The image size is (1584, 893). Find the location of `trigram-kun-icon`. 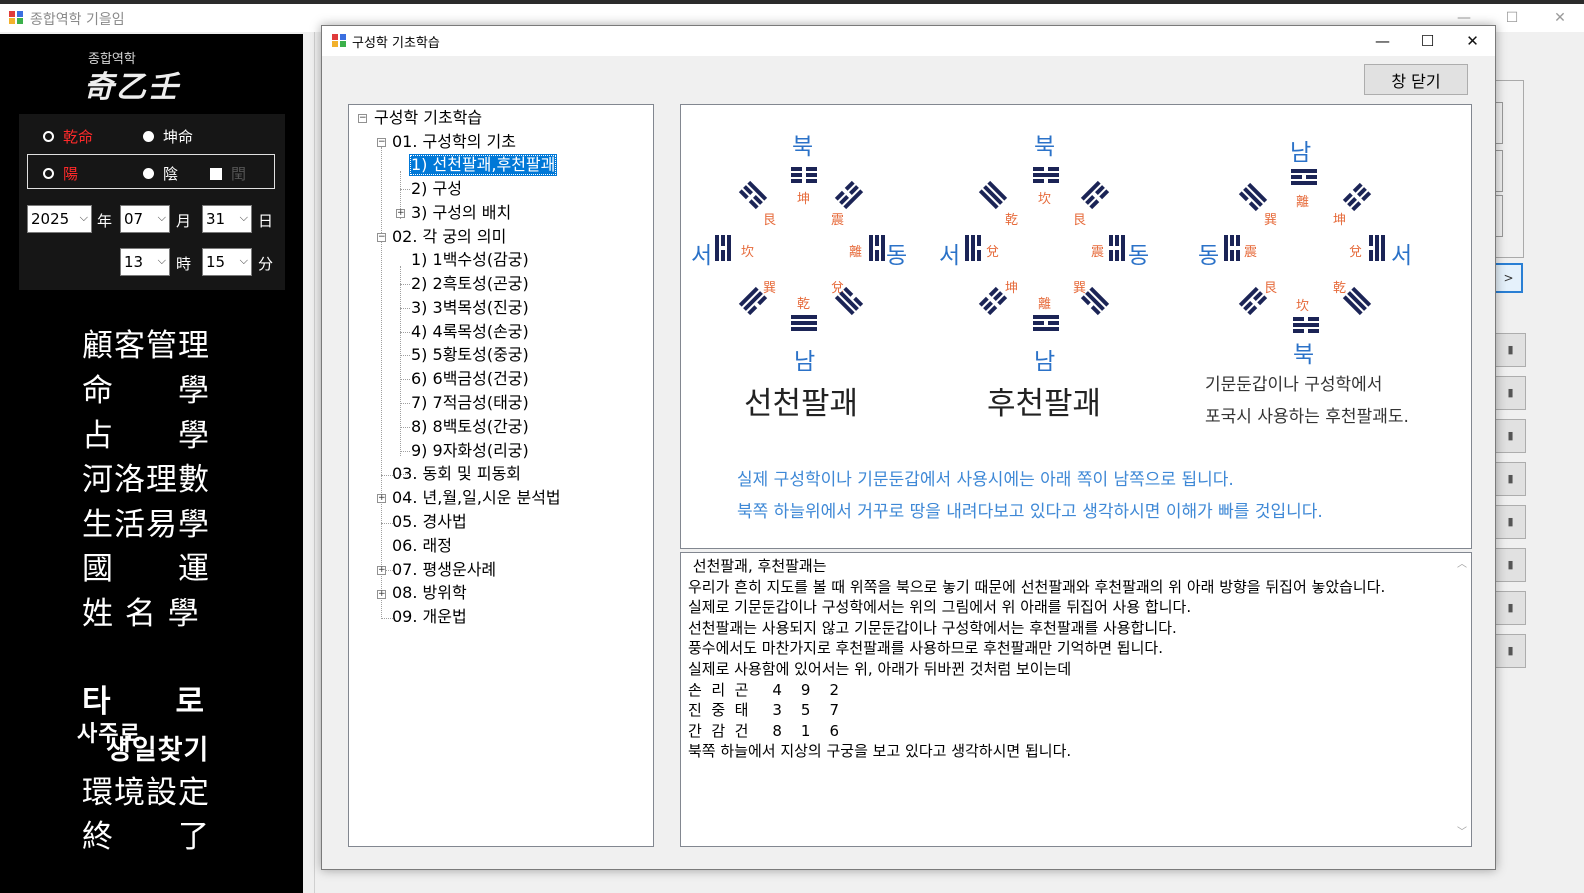

trigram-kun-icon is located at coordinates (1357, 197).